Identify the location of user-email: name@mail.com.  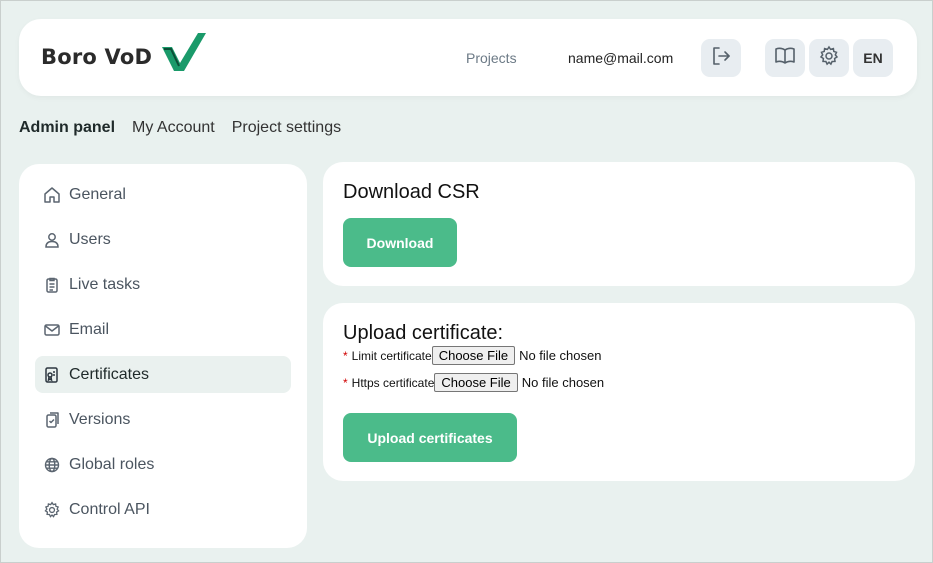
(621, 58).